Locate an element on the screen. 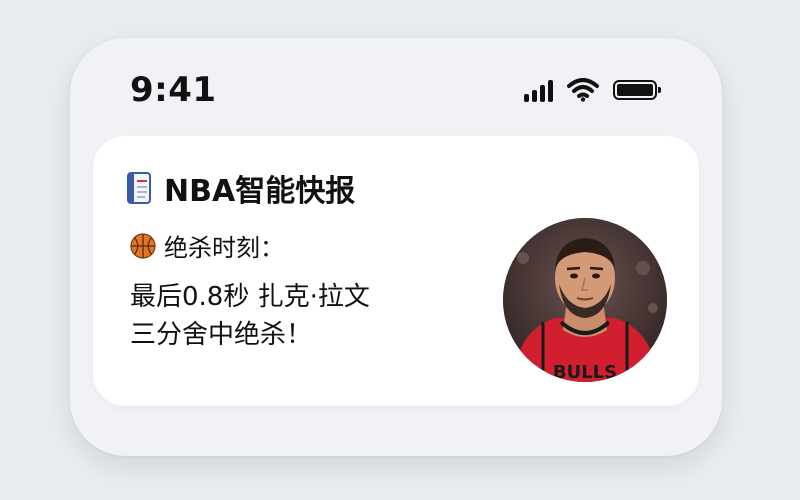 The height and width of the screenshot is (500, 800). notification-subtitle-row: 绝杀时刻： is located at coordinates (207, 245).